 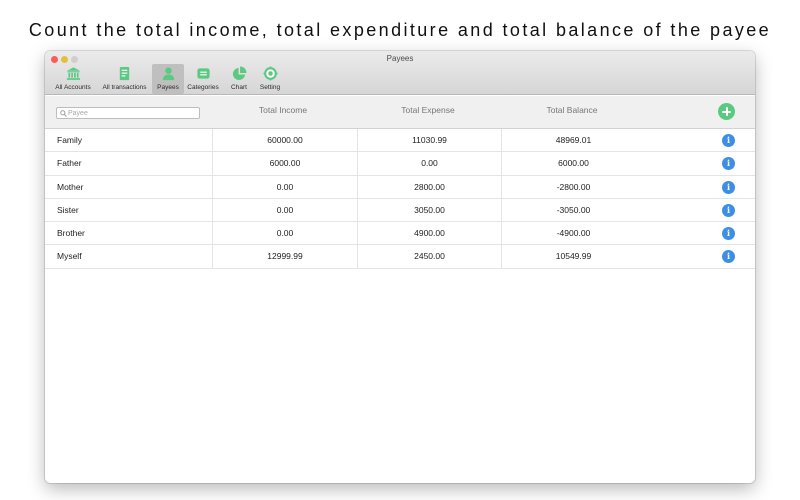 I want to click on payee-balance: 6000.00, so click(x=573, y=163).